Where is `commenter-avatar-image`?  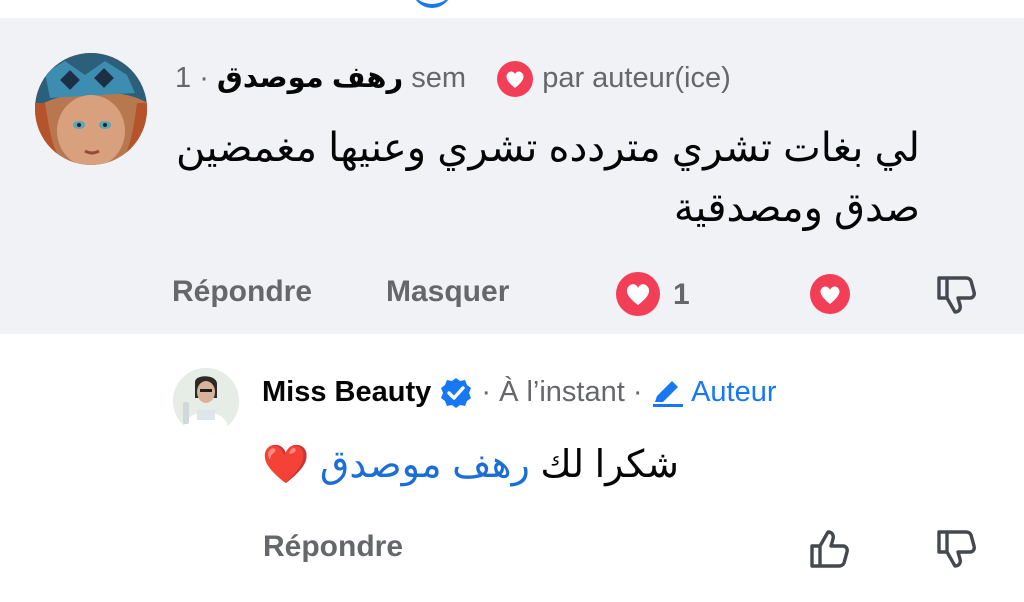 commenter-avatar-image is located at coordinates (91, 109).